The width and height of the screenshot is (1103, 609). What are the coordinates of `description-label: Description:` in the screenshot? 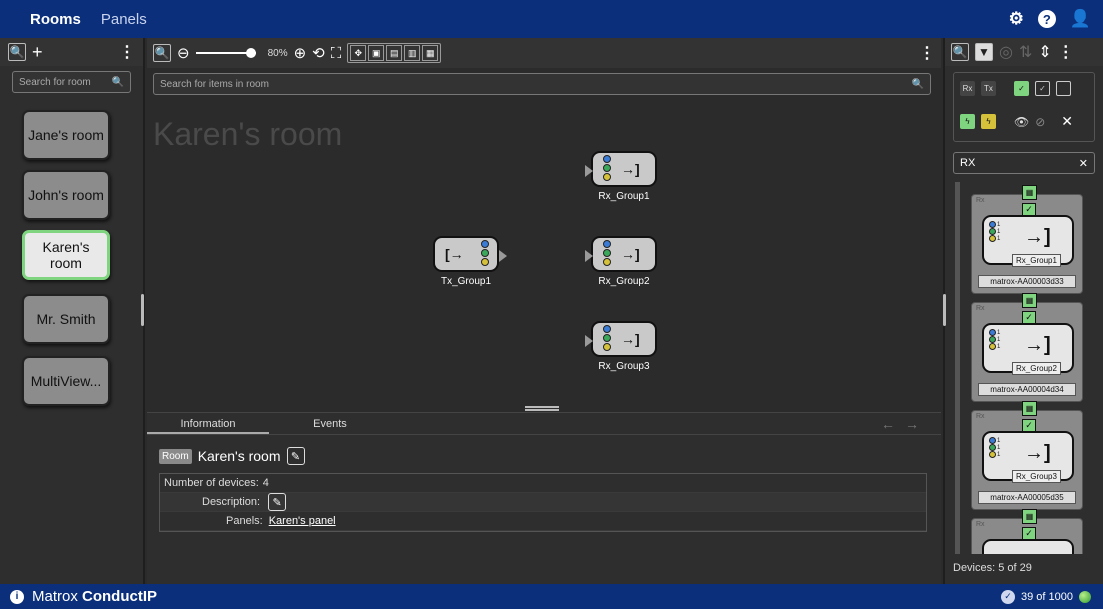 It's located at (231, 502).